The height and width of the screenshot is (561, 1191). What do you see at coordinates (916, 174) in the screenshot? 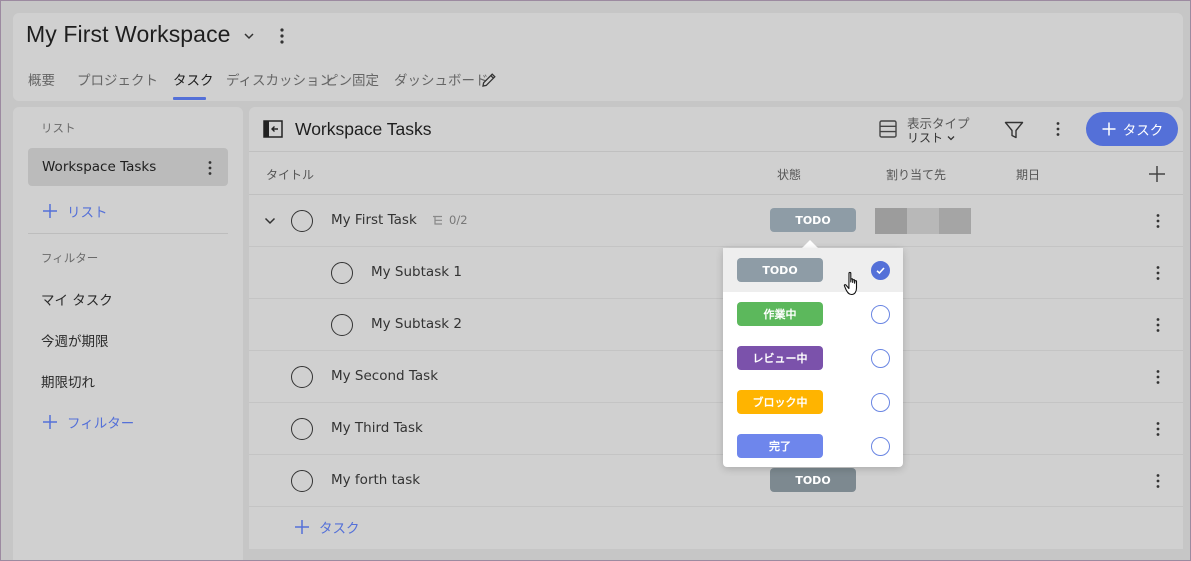
I see `column-assignee: 割り当て先` at bounding box center [916, 174].